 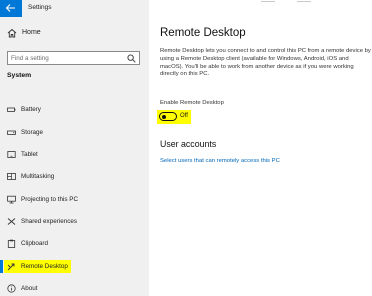 I want to click on remote-desktop-icon, so click(x=11, y=267).